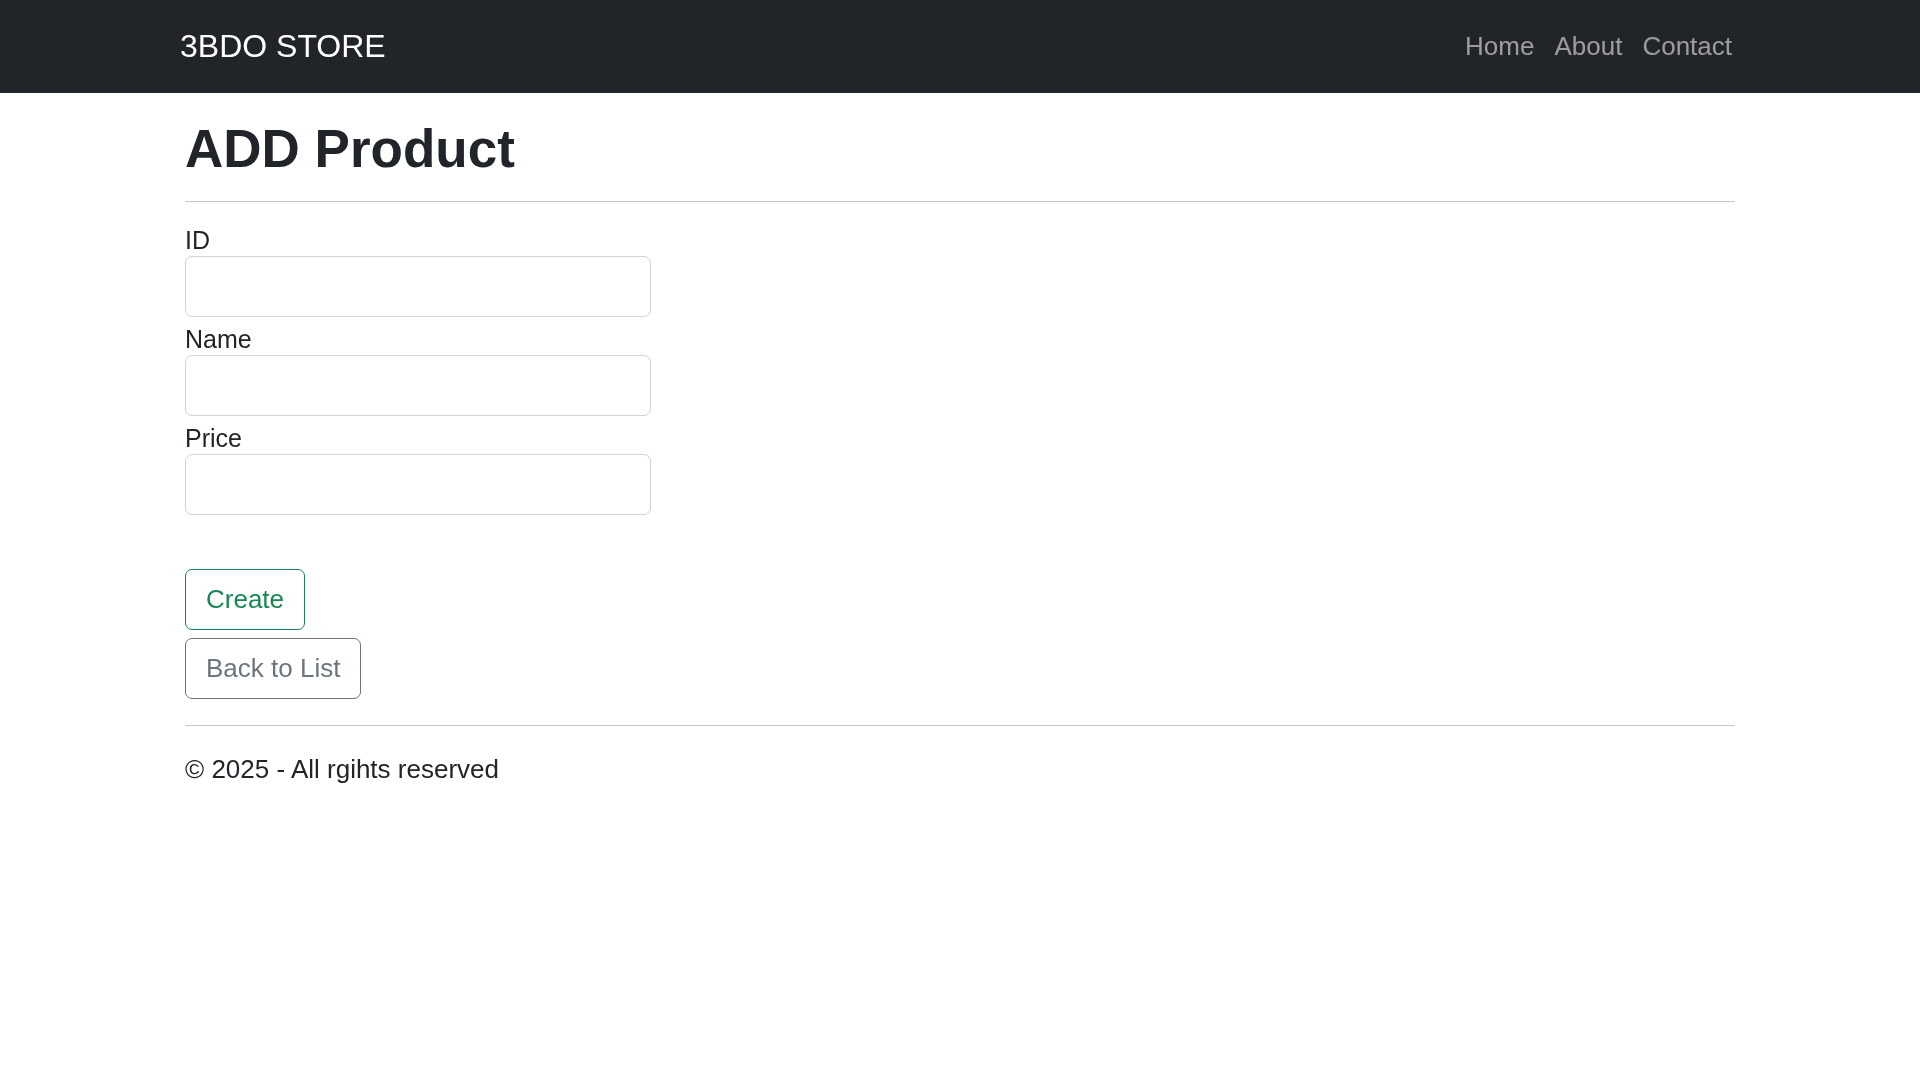 The height and width of the screenshot is (1080, 1920). What do you see at coordinates (1588, 46) in the screenshot?
I see `nav-link: About` at bounding box center [1588, 46].